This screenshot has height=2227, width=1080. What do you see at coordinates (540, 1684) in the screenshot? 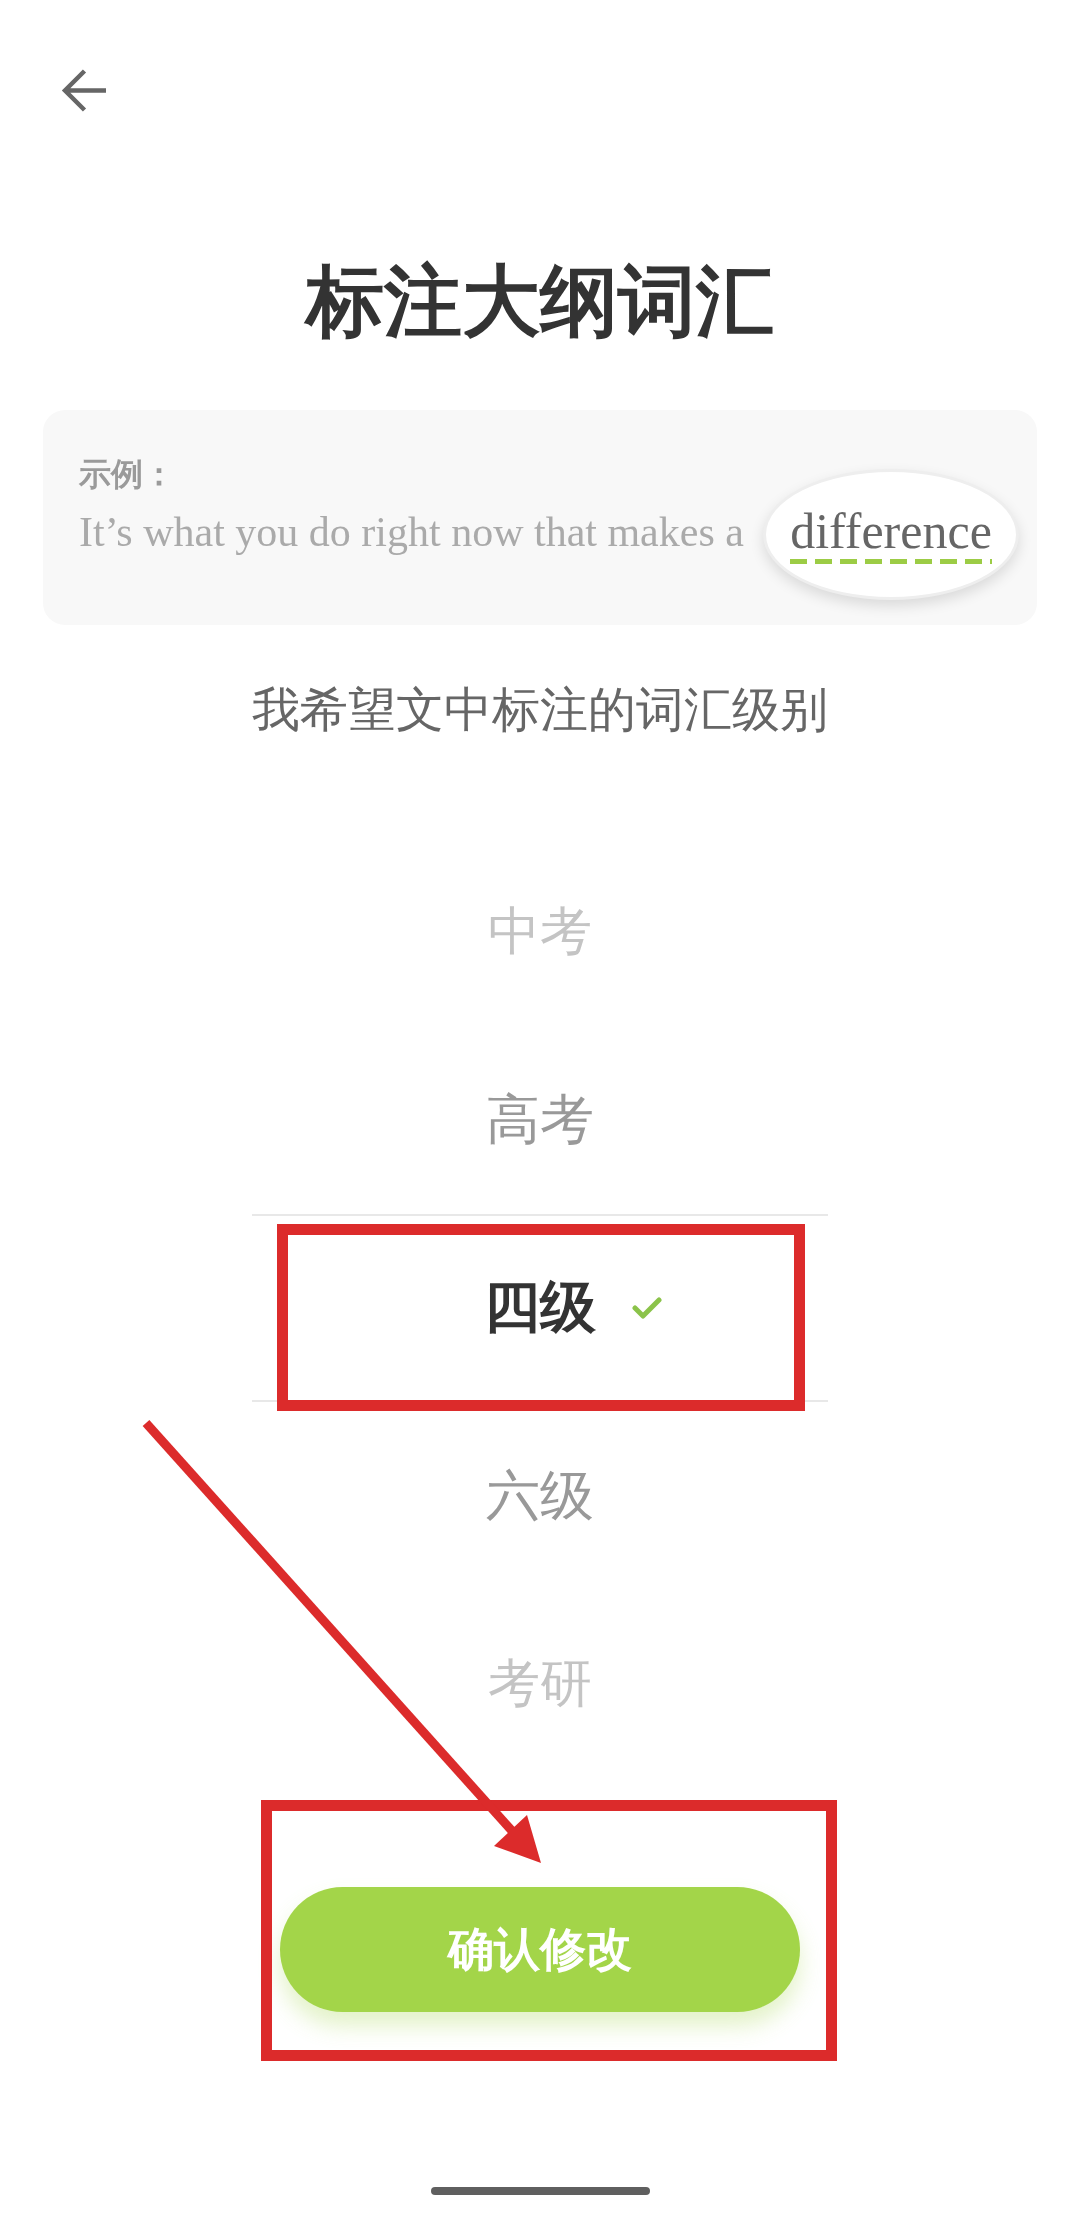
I see `level-option: 考研` at bounding box center [540, 1684].